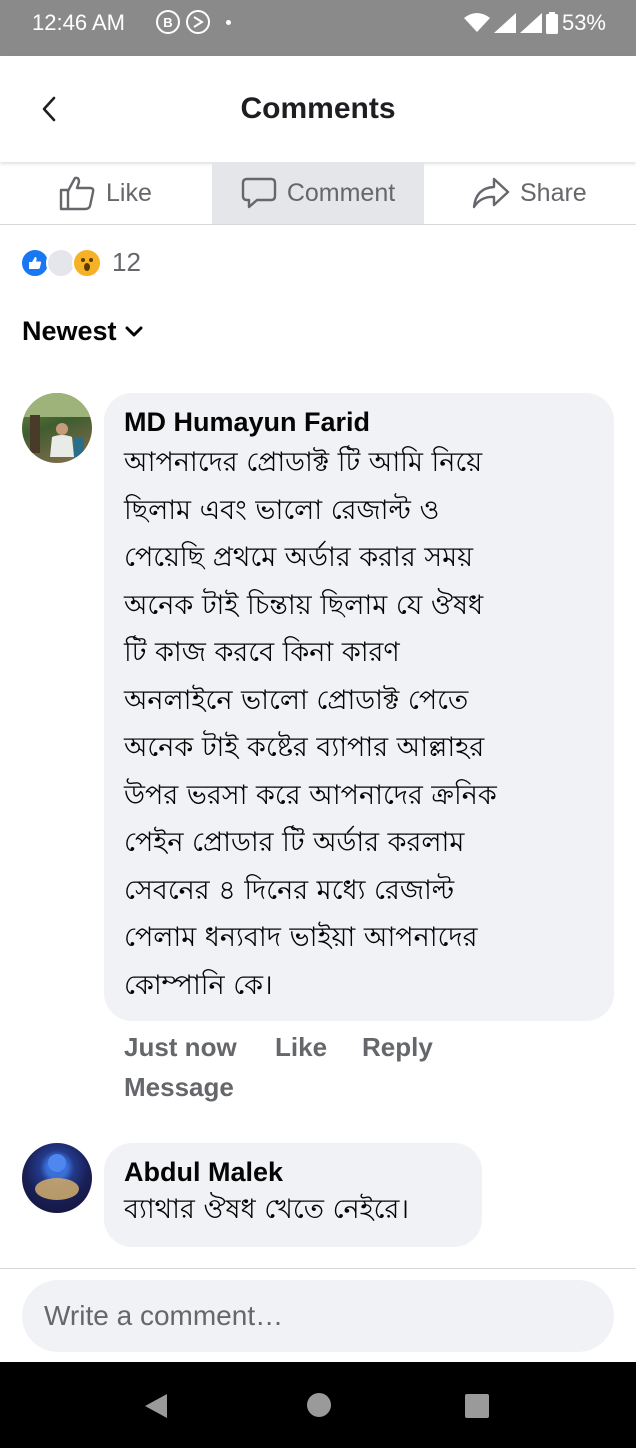 The width and height of the screenshot is (636, 1448). I want to click on comment-button: Comment, so click(318, 193).